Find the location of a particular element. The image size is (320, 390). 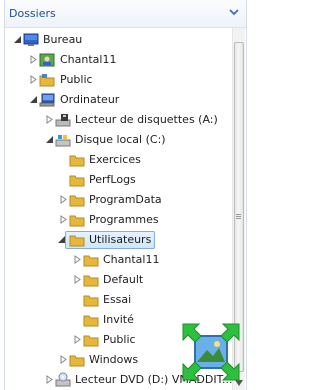

tree-item-utilisateurs: Utilisateurs is located at coordinates (119, 240).